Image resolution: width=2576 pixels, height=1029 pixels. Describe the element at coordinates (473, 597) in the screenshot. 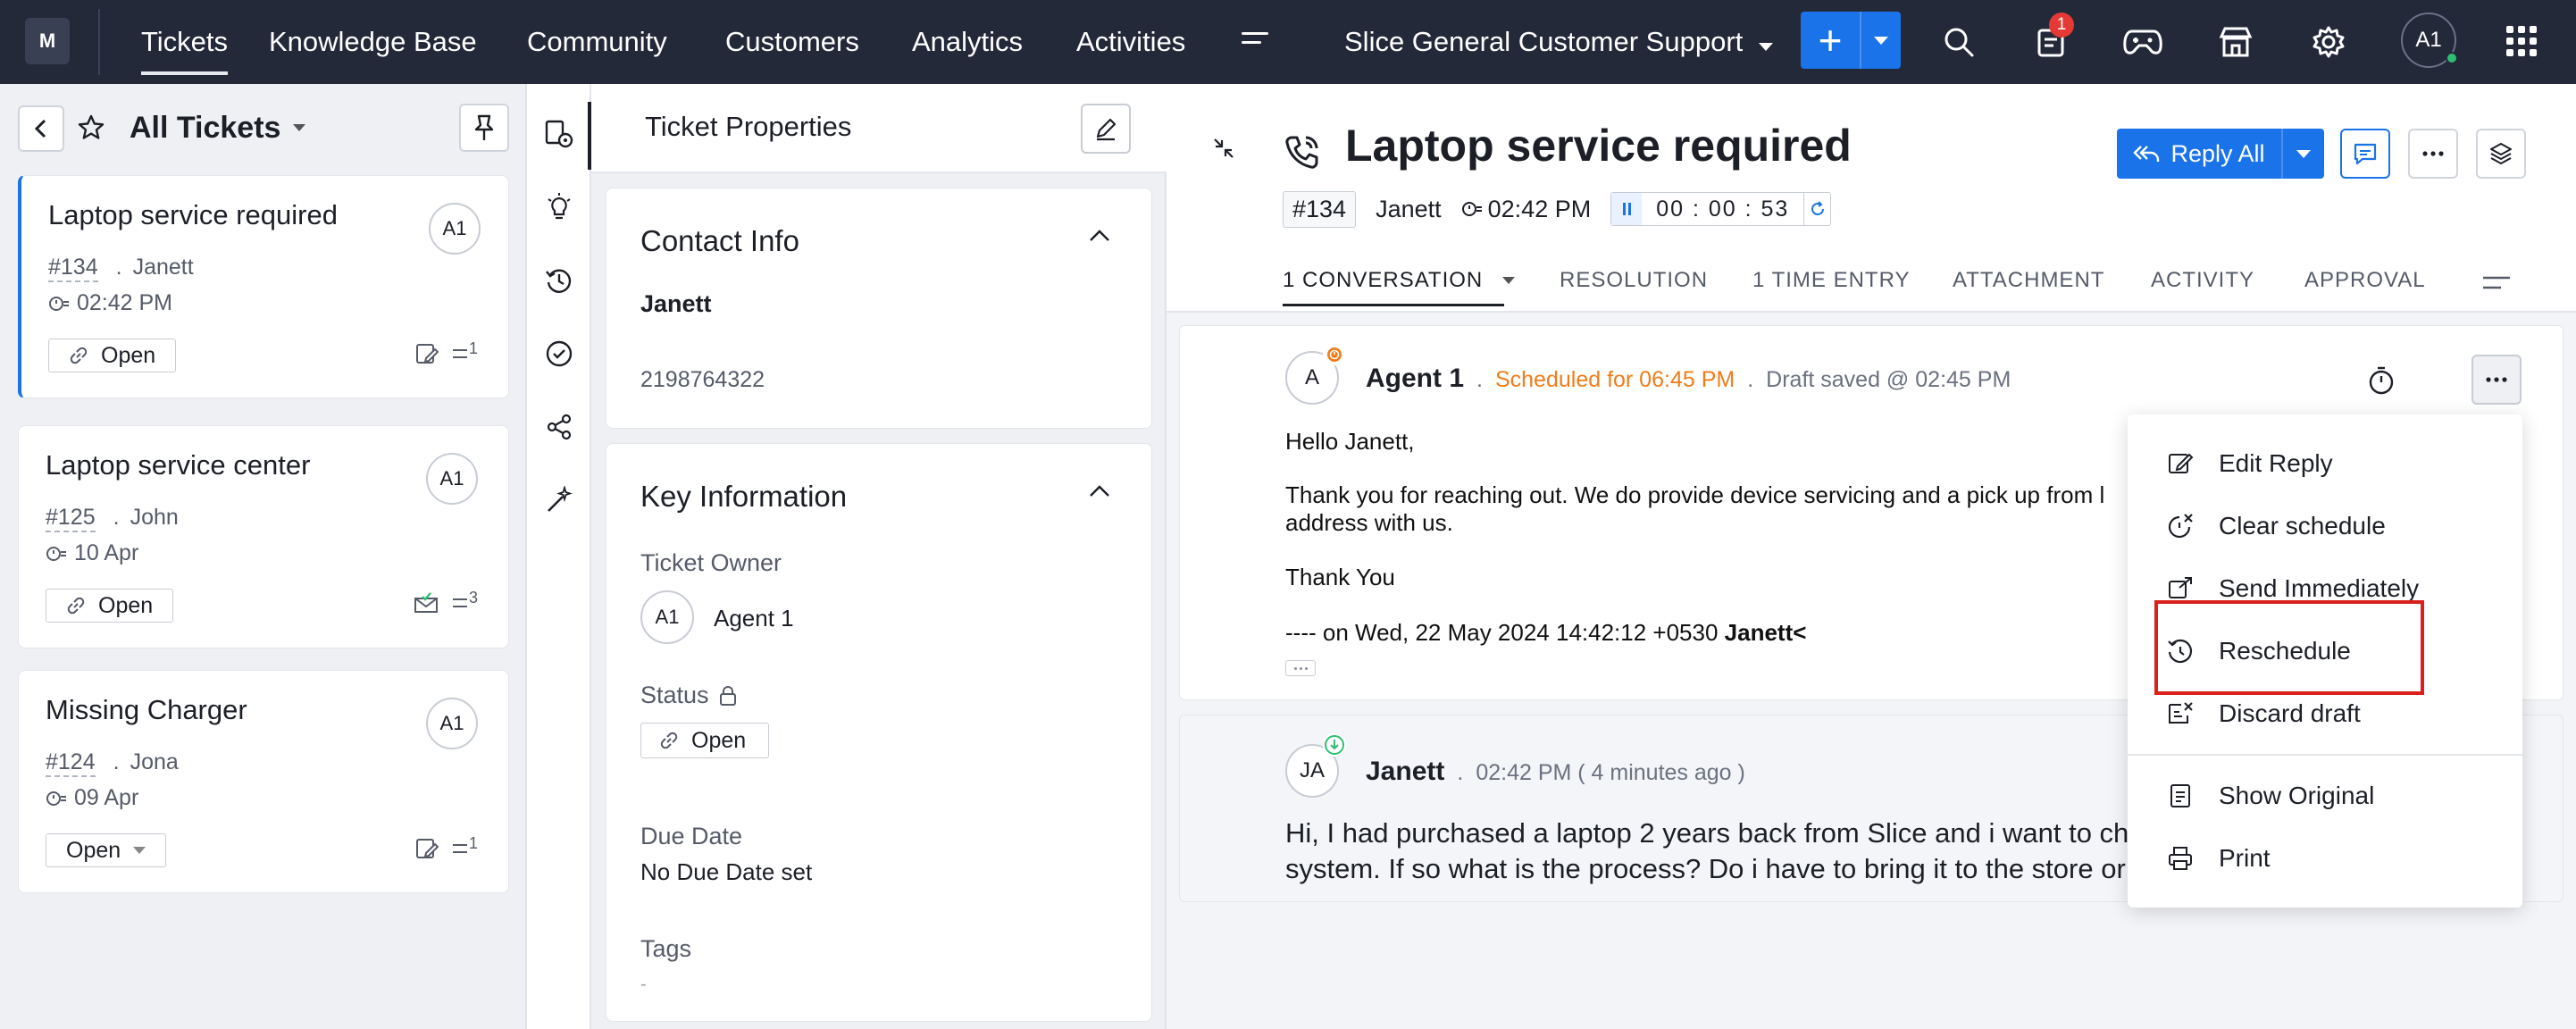

I see `thread-count-value: 3` at that location.